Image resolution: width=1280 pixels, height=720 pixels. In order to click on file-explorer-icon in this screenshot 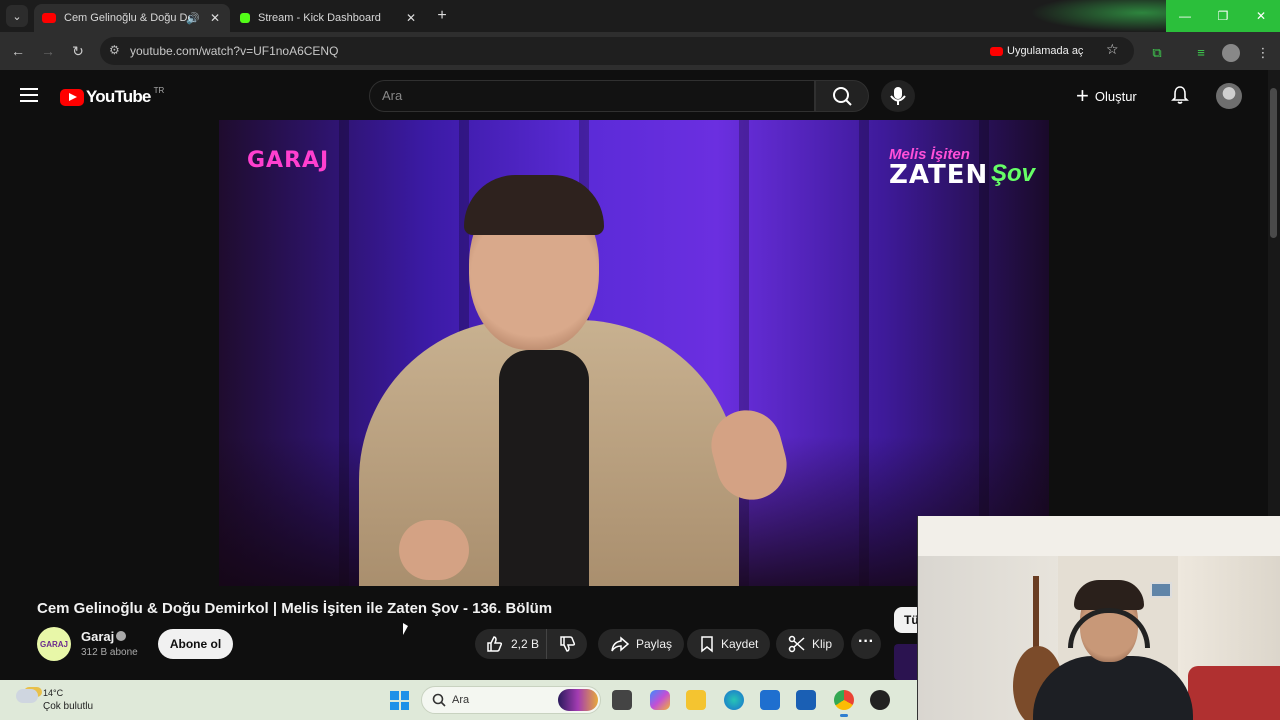, I will do `click(696, 700)`.